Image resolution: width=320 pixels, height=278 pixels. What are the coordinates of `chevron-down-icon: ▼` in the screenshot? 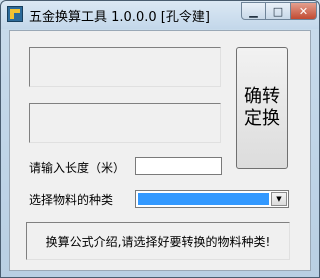 It's located at (279, 199).